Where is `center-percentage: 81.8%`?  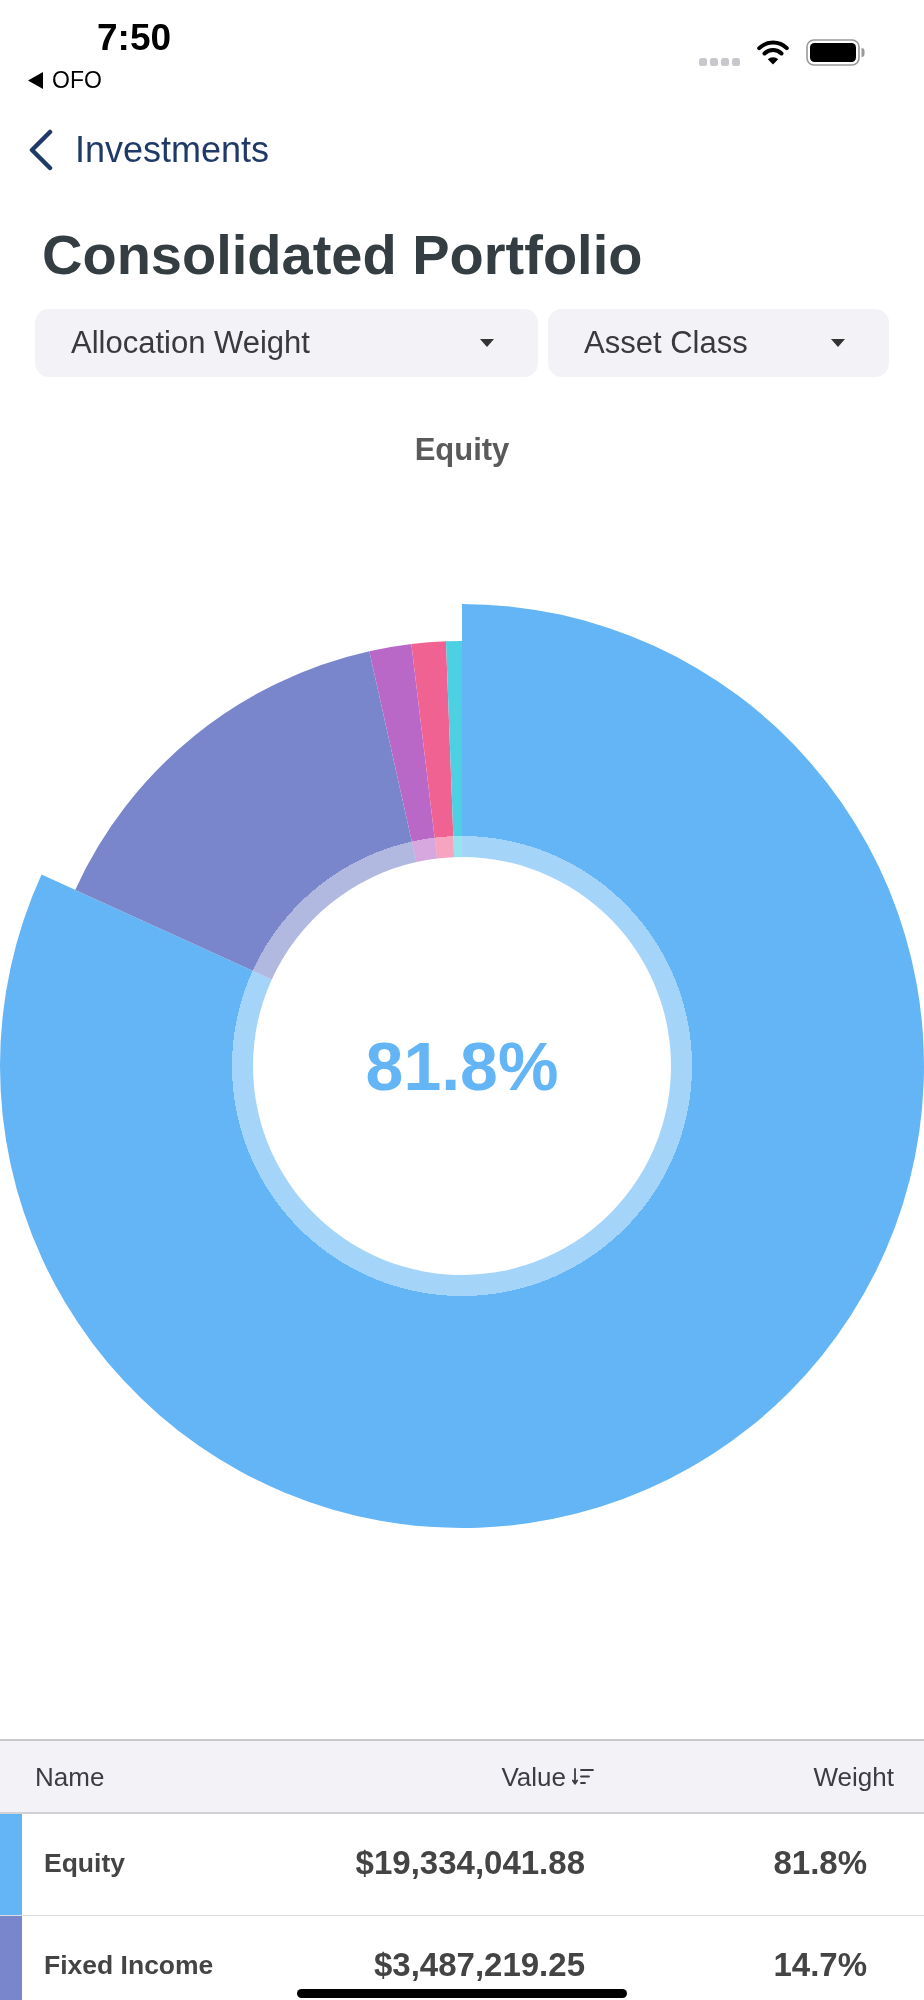
center-percentage: 81.8% is located at coordinates (462, 1066).